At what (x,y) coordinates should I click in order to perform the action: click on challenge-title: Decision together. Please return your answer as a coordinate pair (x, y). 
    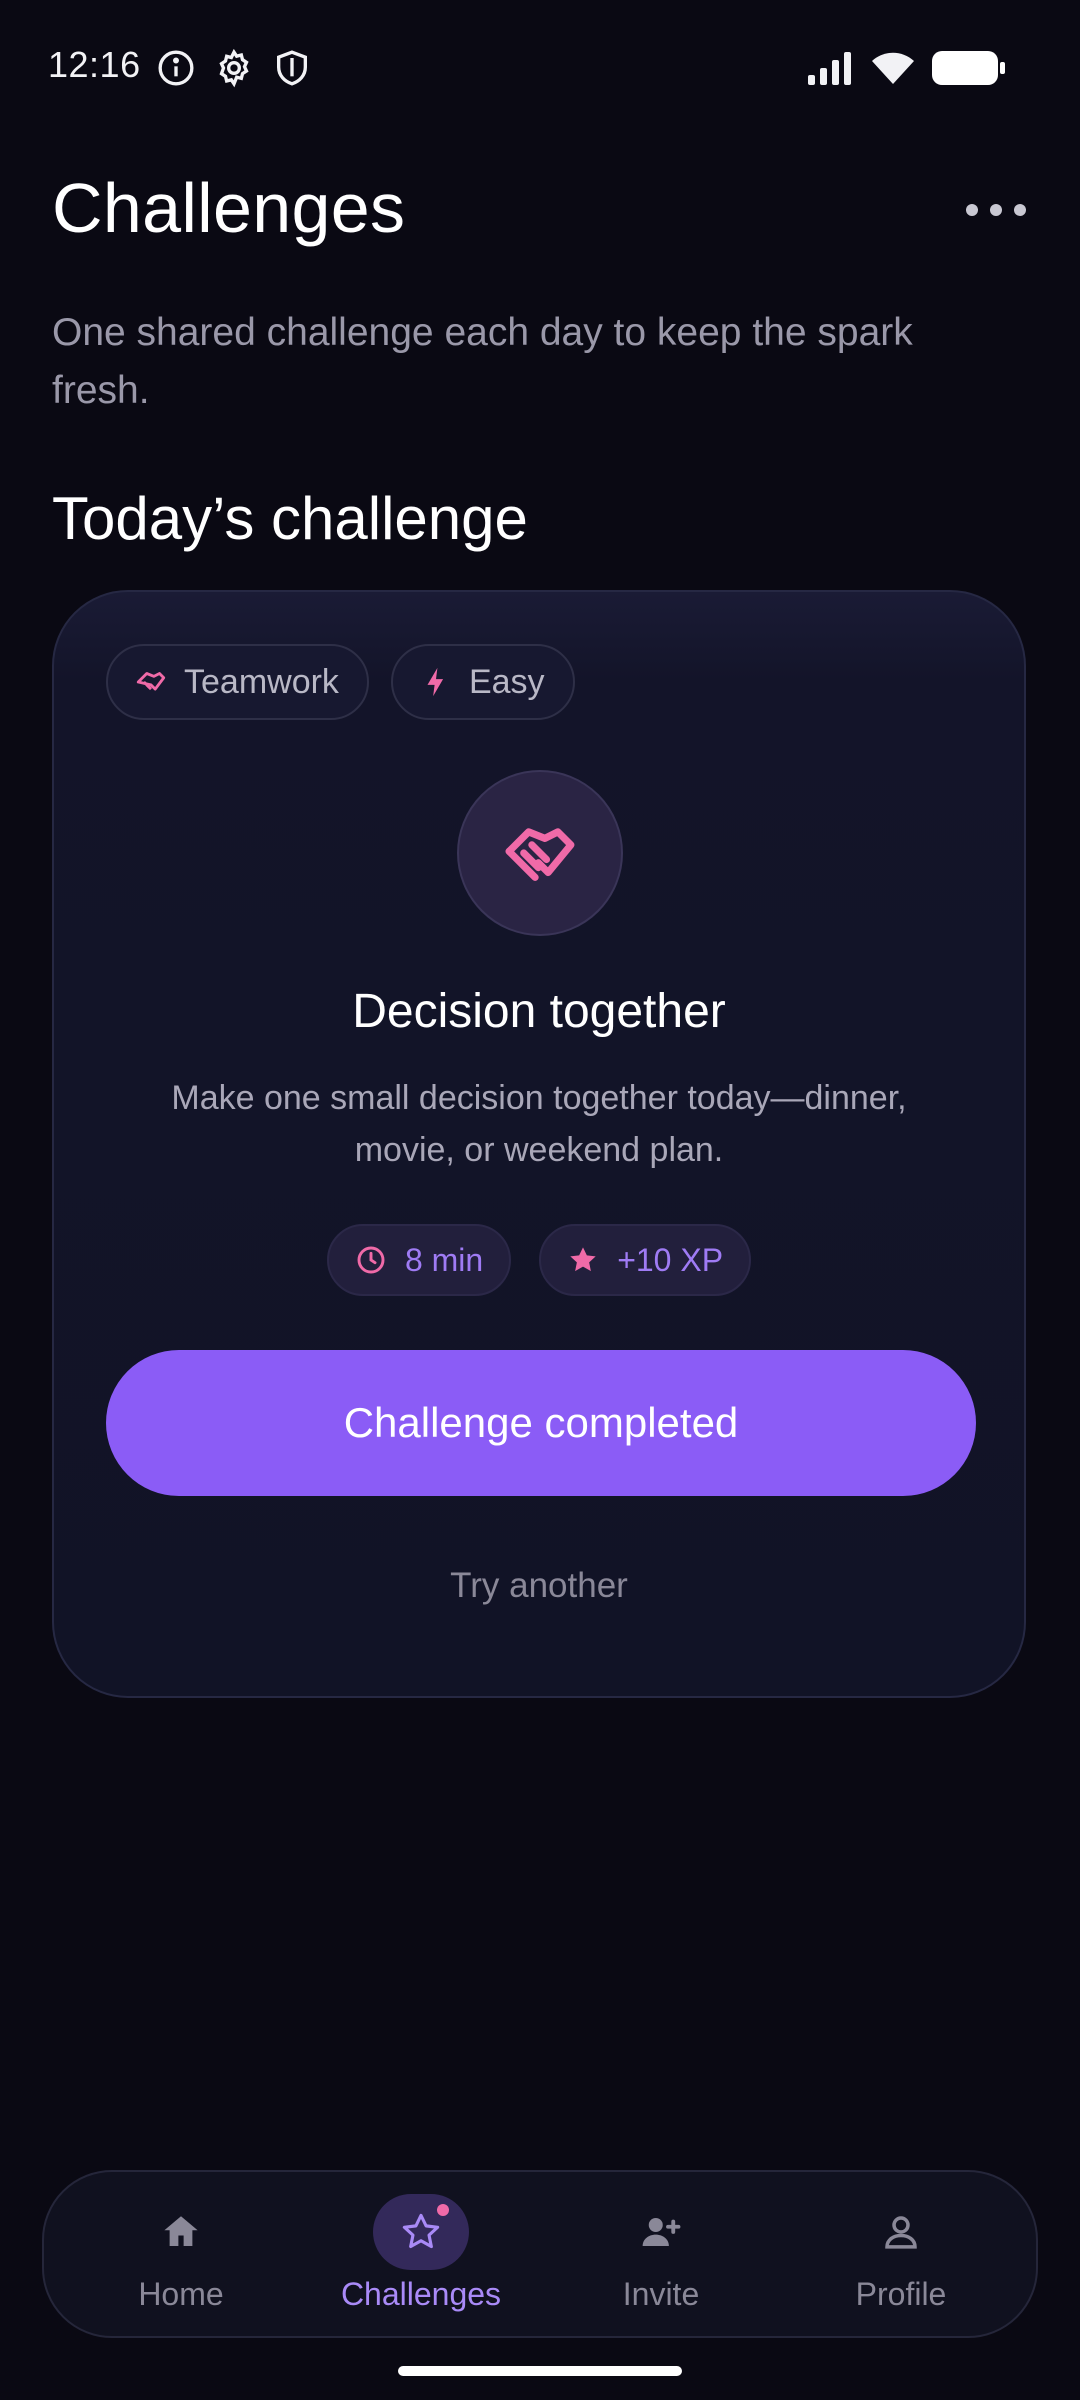
    Looking at the image, I should click on (539, 1011).